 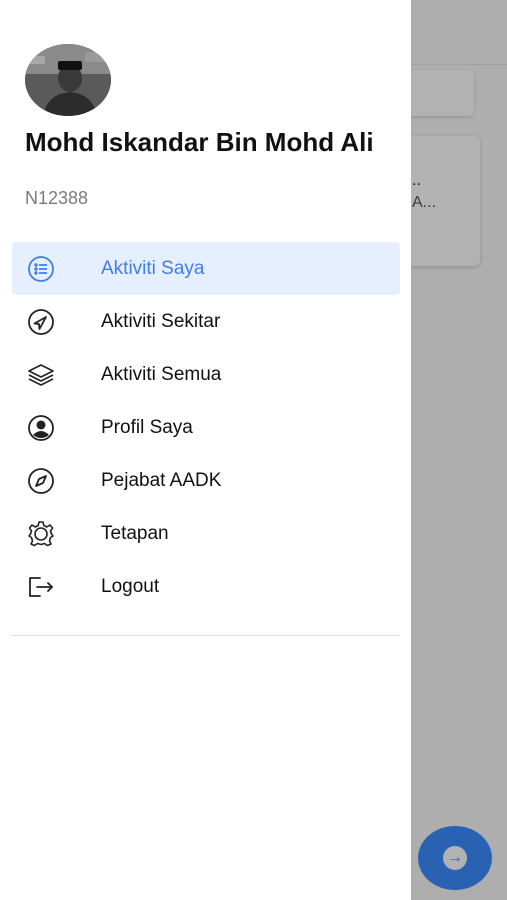 What do you see at coordinates (41, 375) in the screenshot?
I see `layers-icon` at bounding box center [41, 375].